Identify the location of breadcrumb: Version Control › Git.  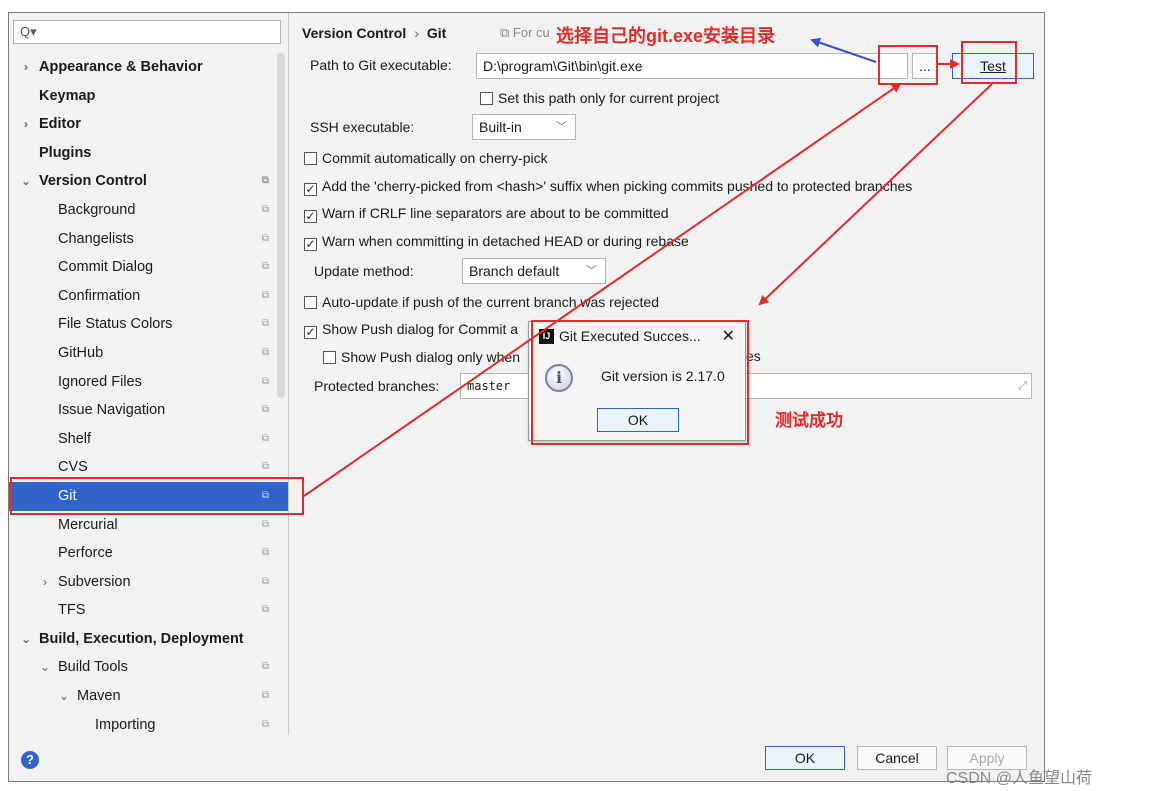
(374, 33).